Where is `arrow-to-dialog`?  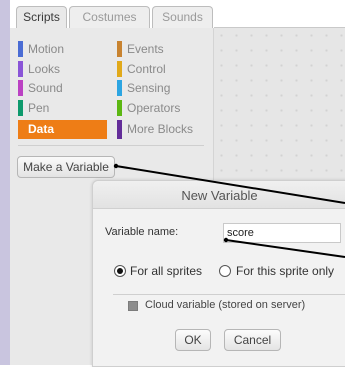
arrow-to-dialog is located at coordinates (230, 184).